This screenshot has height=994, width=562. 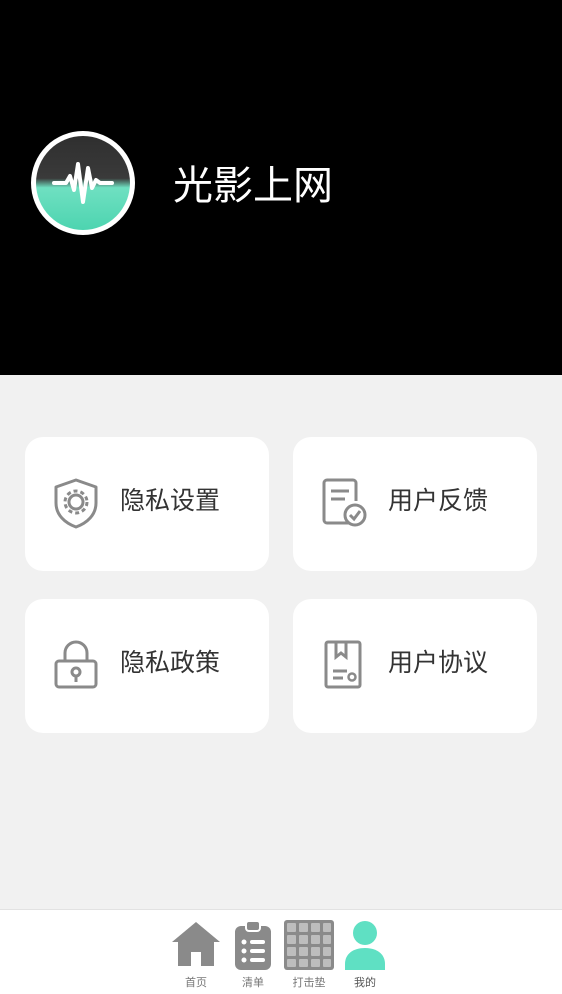 I want to click on privacy-policy-card: 隐私政策, so click(x=147, y=666).